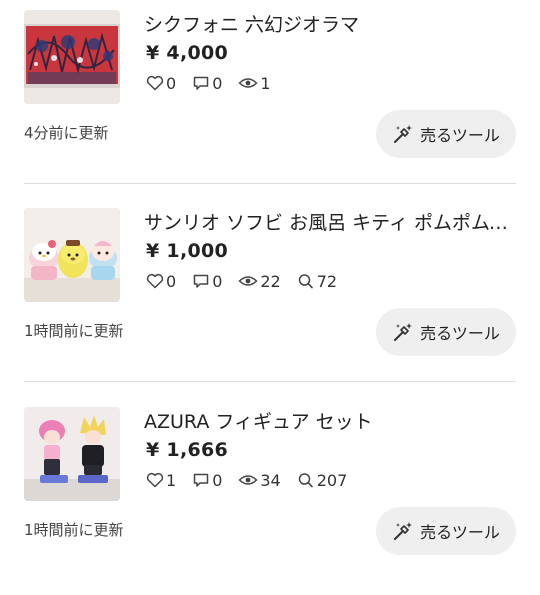 The height and width of the screenshot is (595, 540). I want to click on item-stats: 0 0 1, so click(216, 83).